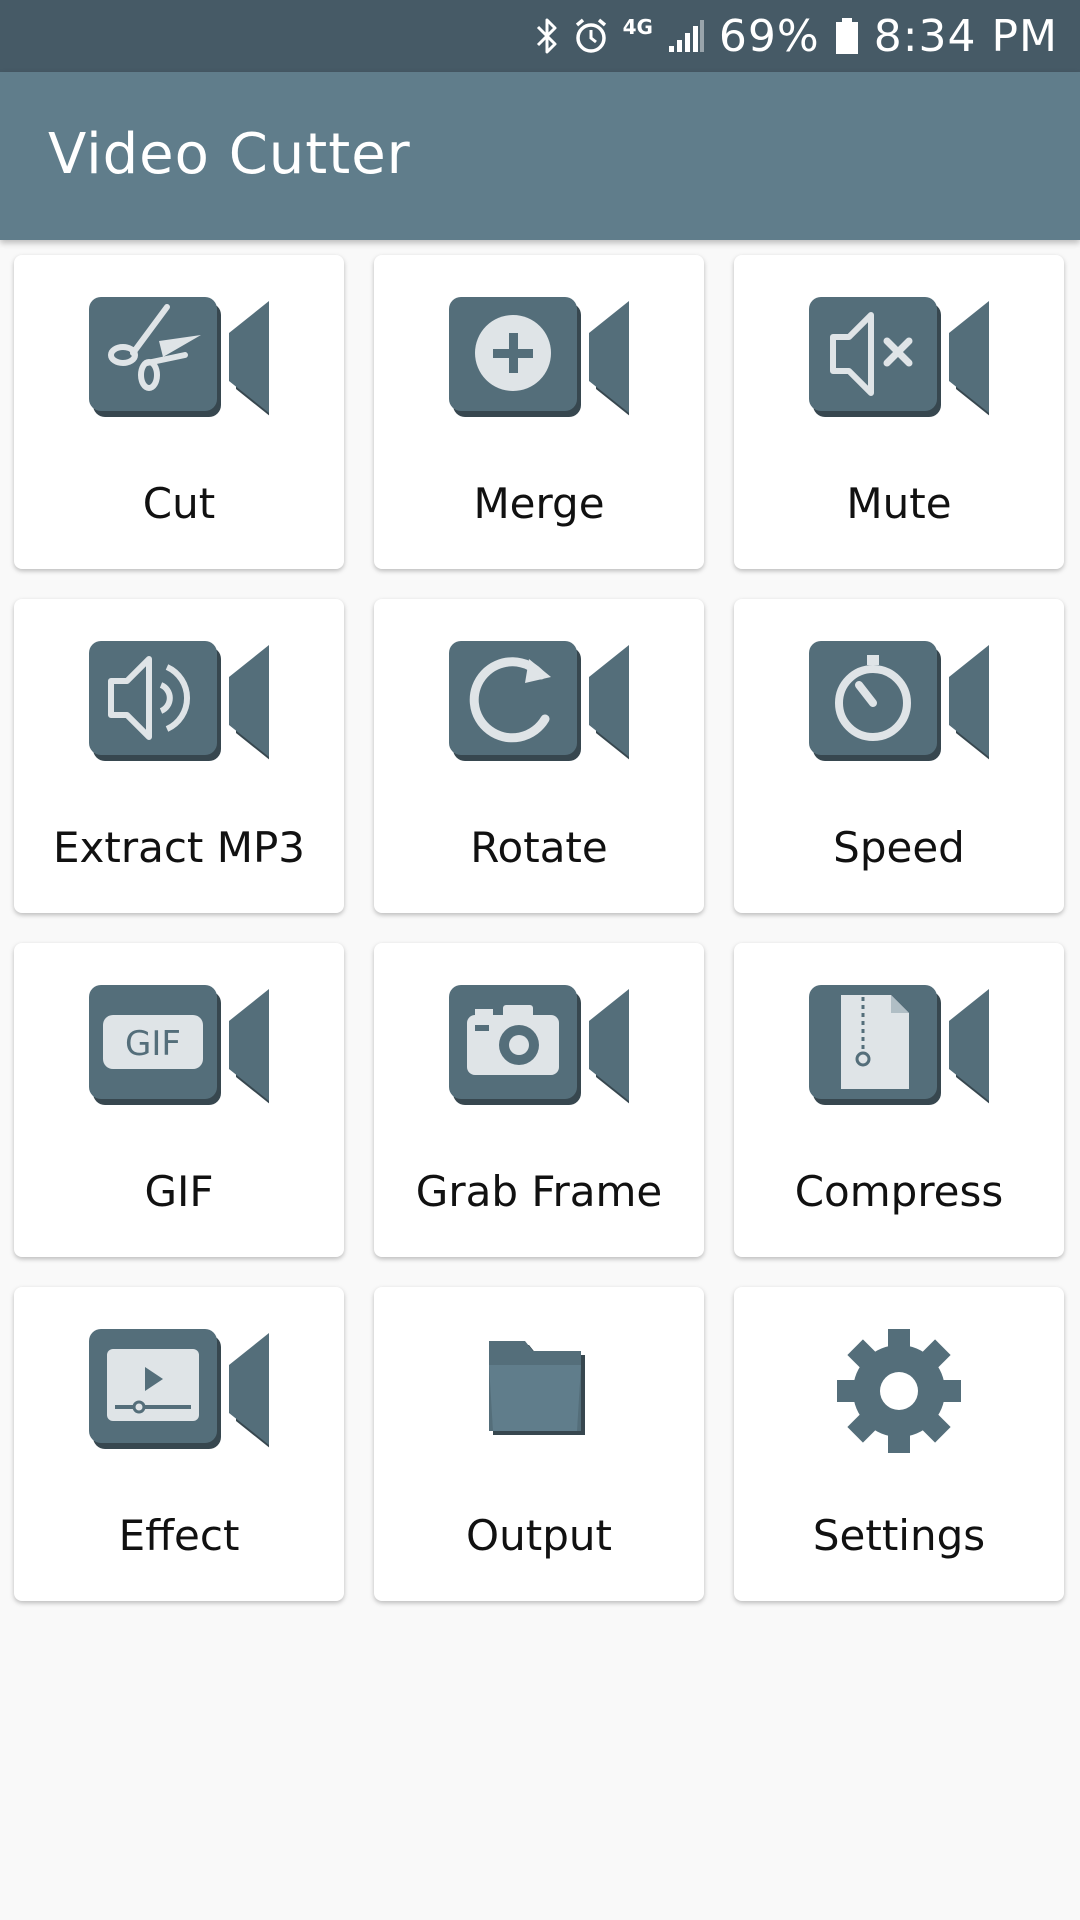 This screenshot has height=1920, width=1080. I want to click on compress-tile: Compress, so click(899, 1100).